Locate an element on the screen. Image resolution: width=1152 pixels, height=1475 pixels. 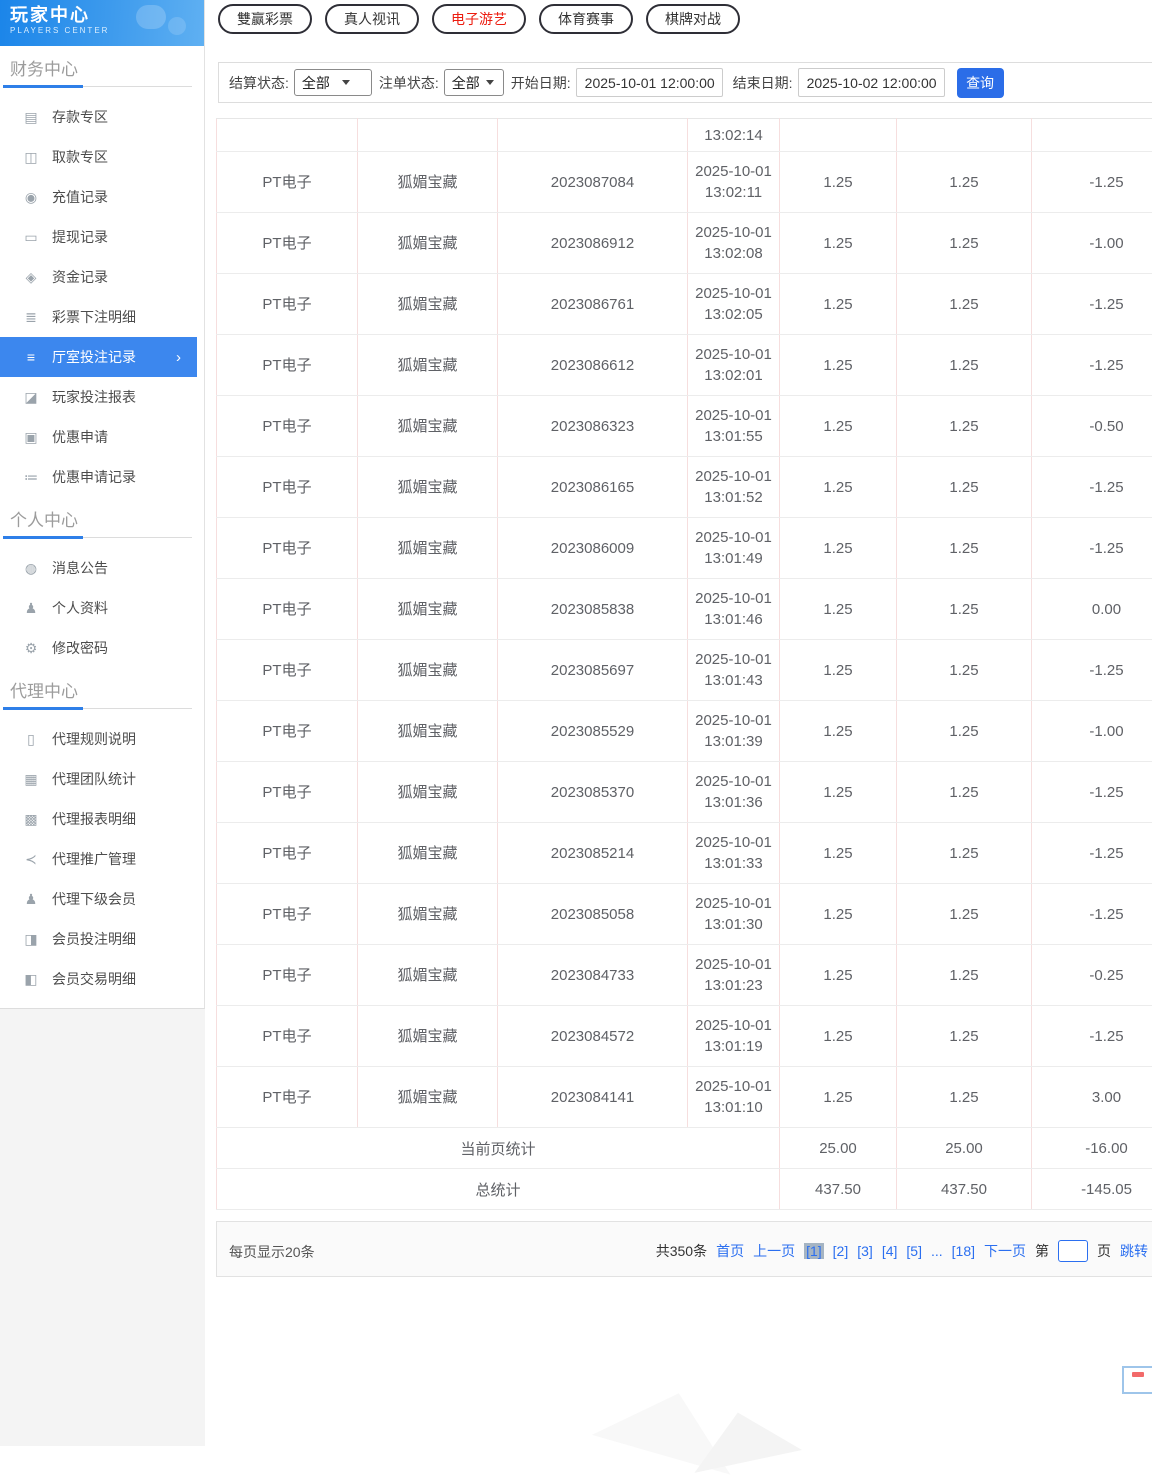
sidebar-item-promo-application-records: ≔优惠申请记录 is located at coordinates (98, 477).